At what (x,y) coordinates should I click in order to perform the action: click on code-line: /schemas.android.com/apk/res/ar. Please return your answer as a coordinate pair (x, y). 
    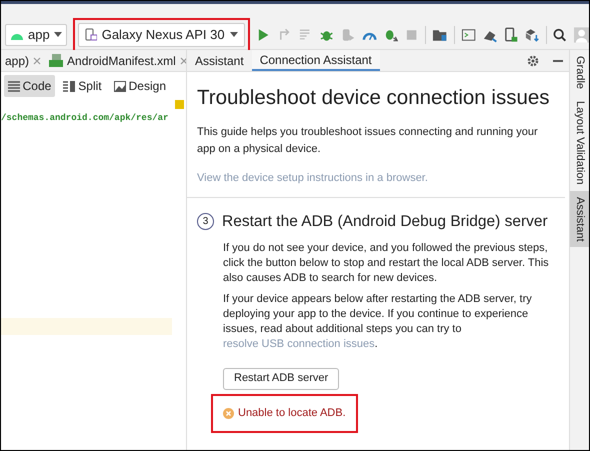
    Looking at the image, I should click on (84, 119).